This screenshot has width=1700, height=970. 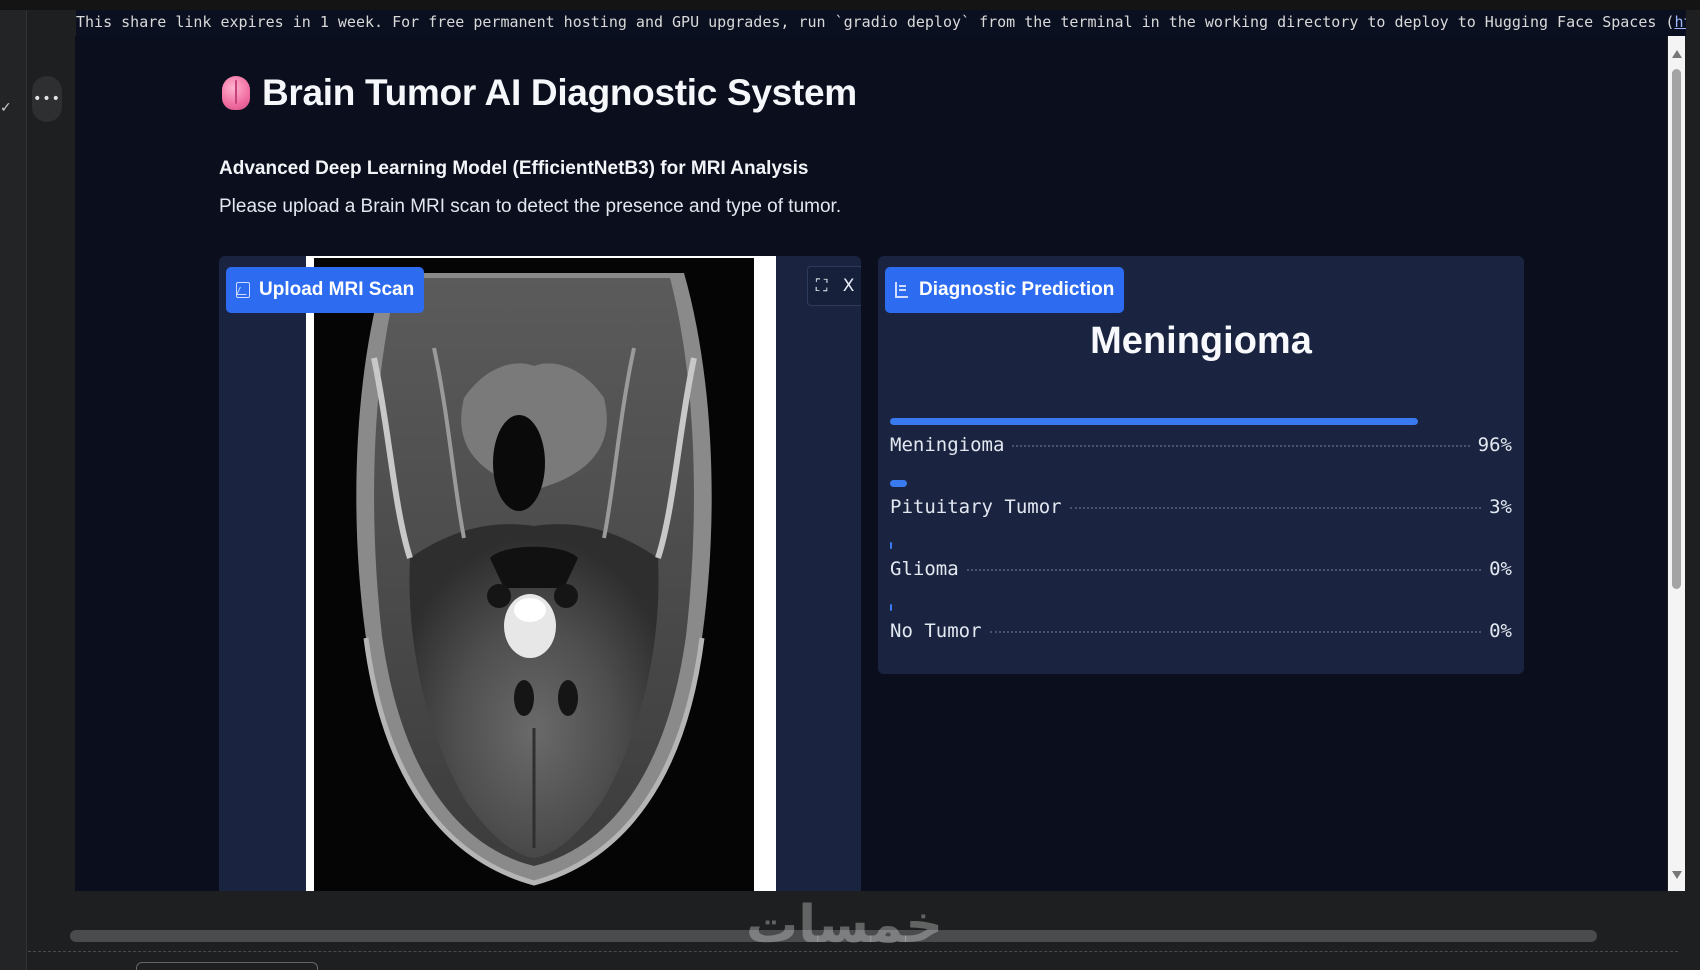 I want to click on confidence-line: Pituitary Tumor 3%, so click(x=1201, y=507).